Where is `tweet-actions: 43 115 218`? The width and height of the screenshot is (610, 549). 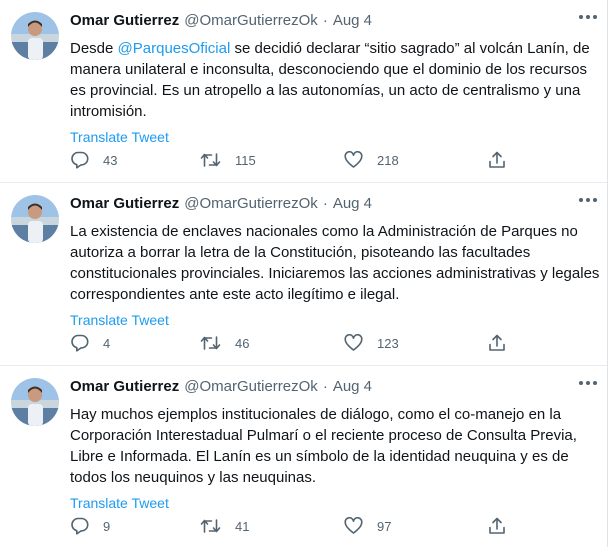 tweet-actions: 43 115 218 is located at coordinates (330, 160).